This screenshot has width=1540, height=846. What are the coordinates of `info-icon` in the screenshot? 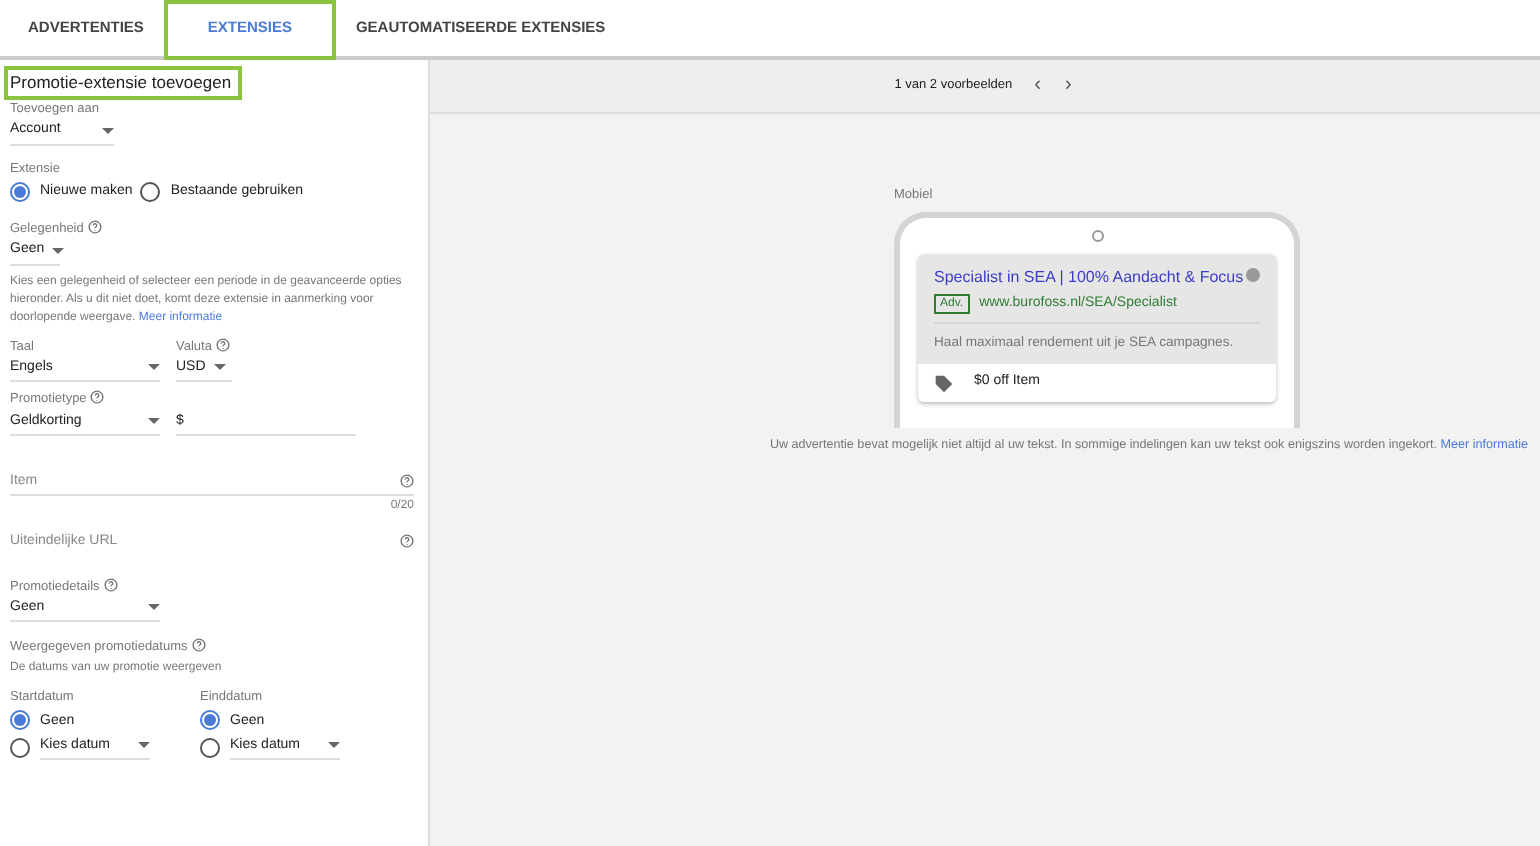 It's located at (1253, 274).